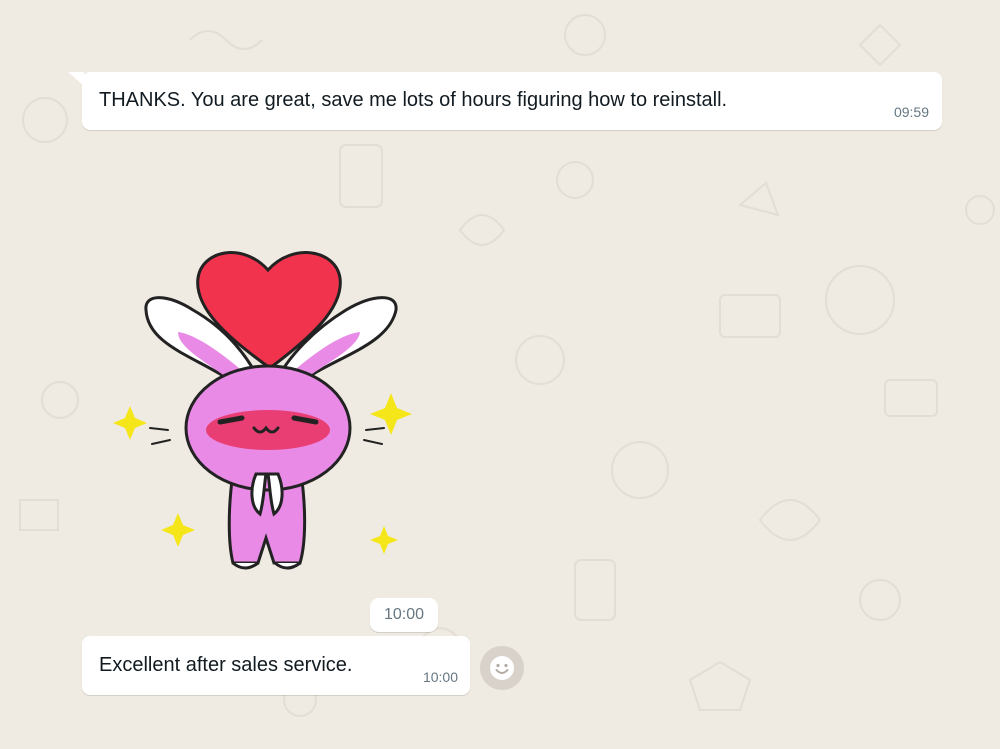  Describe the element at coordinates (440, 677) in the screenshot. I see `message-time: 10:00` at that location.